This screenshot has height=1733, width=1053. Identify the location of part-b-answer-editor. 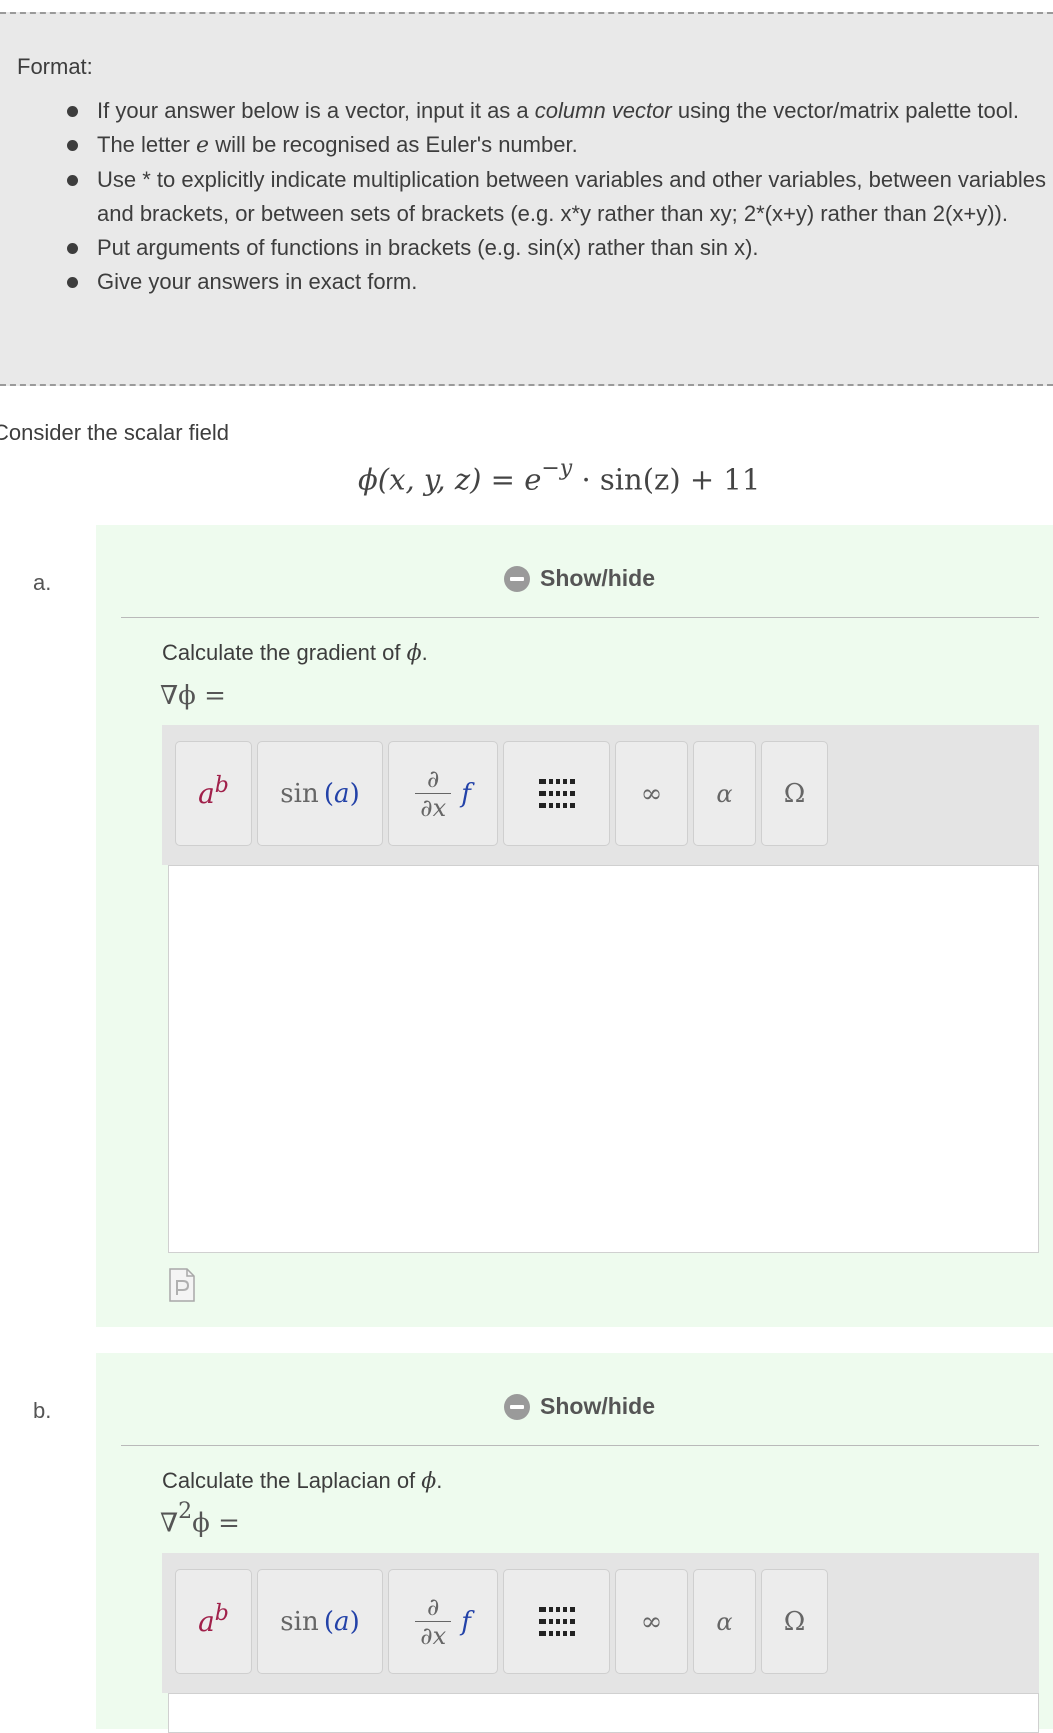
(603, 1713).